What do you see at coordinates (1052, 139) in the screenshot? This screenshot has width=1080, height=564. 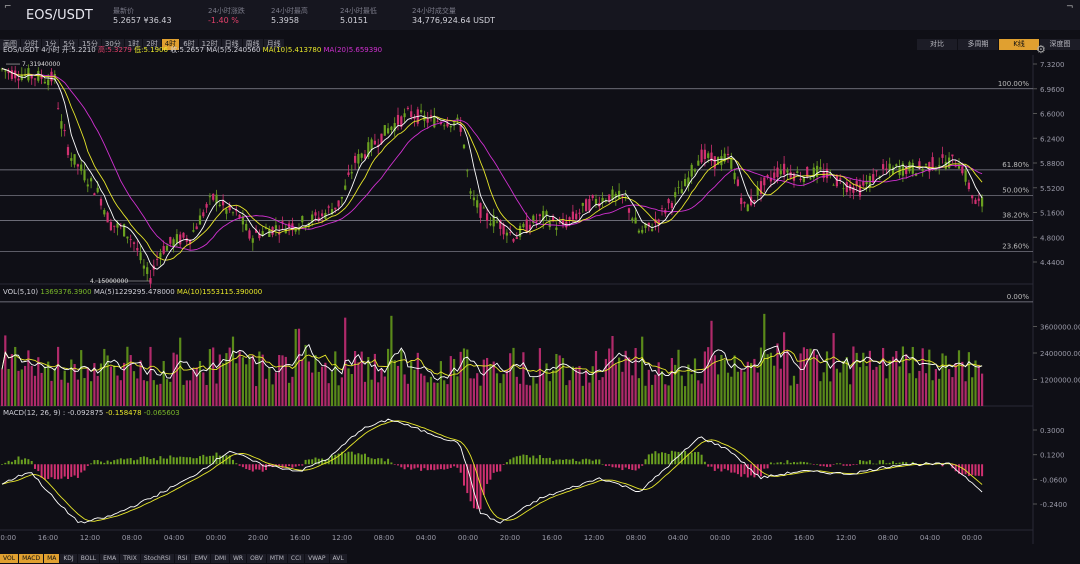 I see `price-tick-label: 6.2400` at bounding box center [1052, 139].